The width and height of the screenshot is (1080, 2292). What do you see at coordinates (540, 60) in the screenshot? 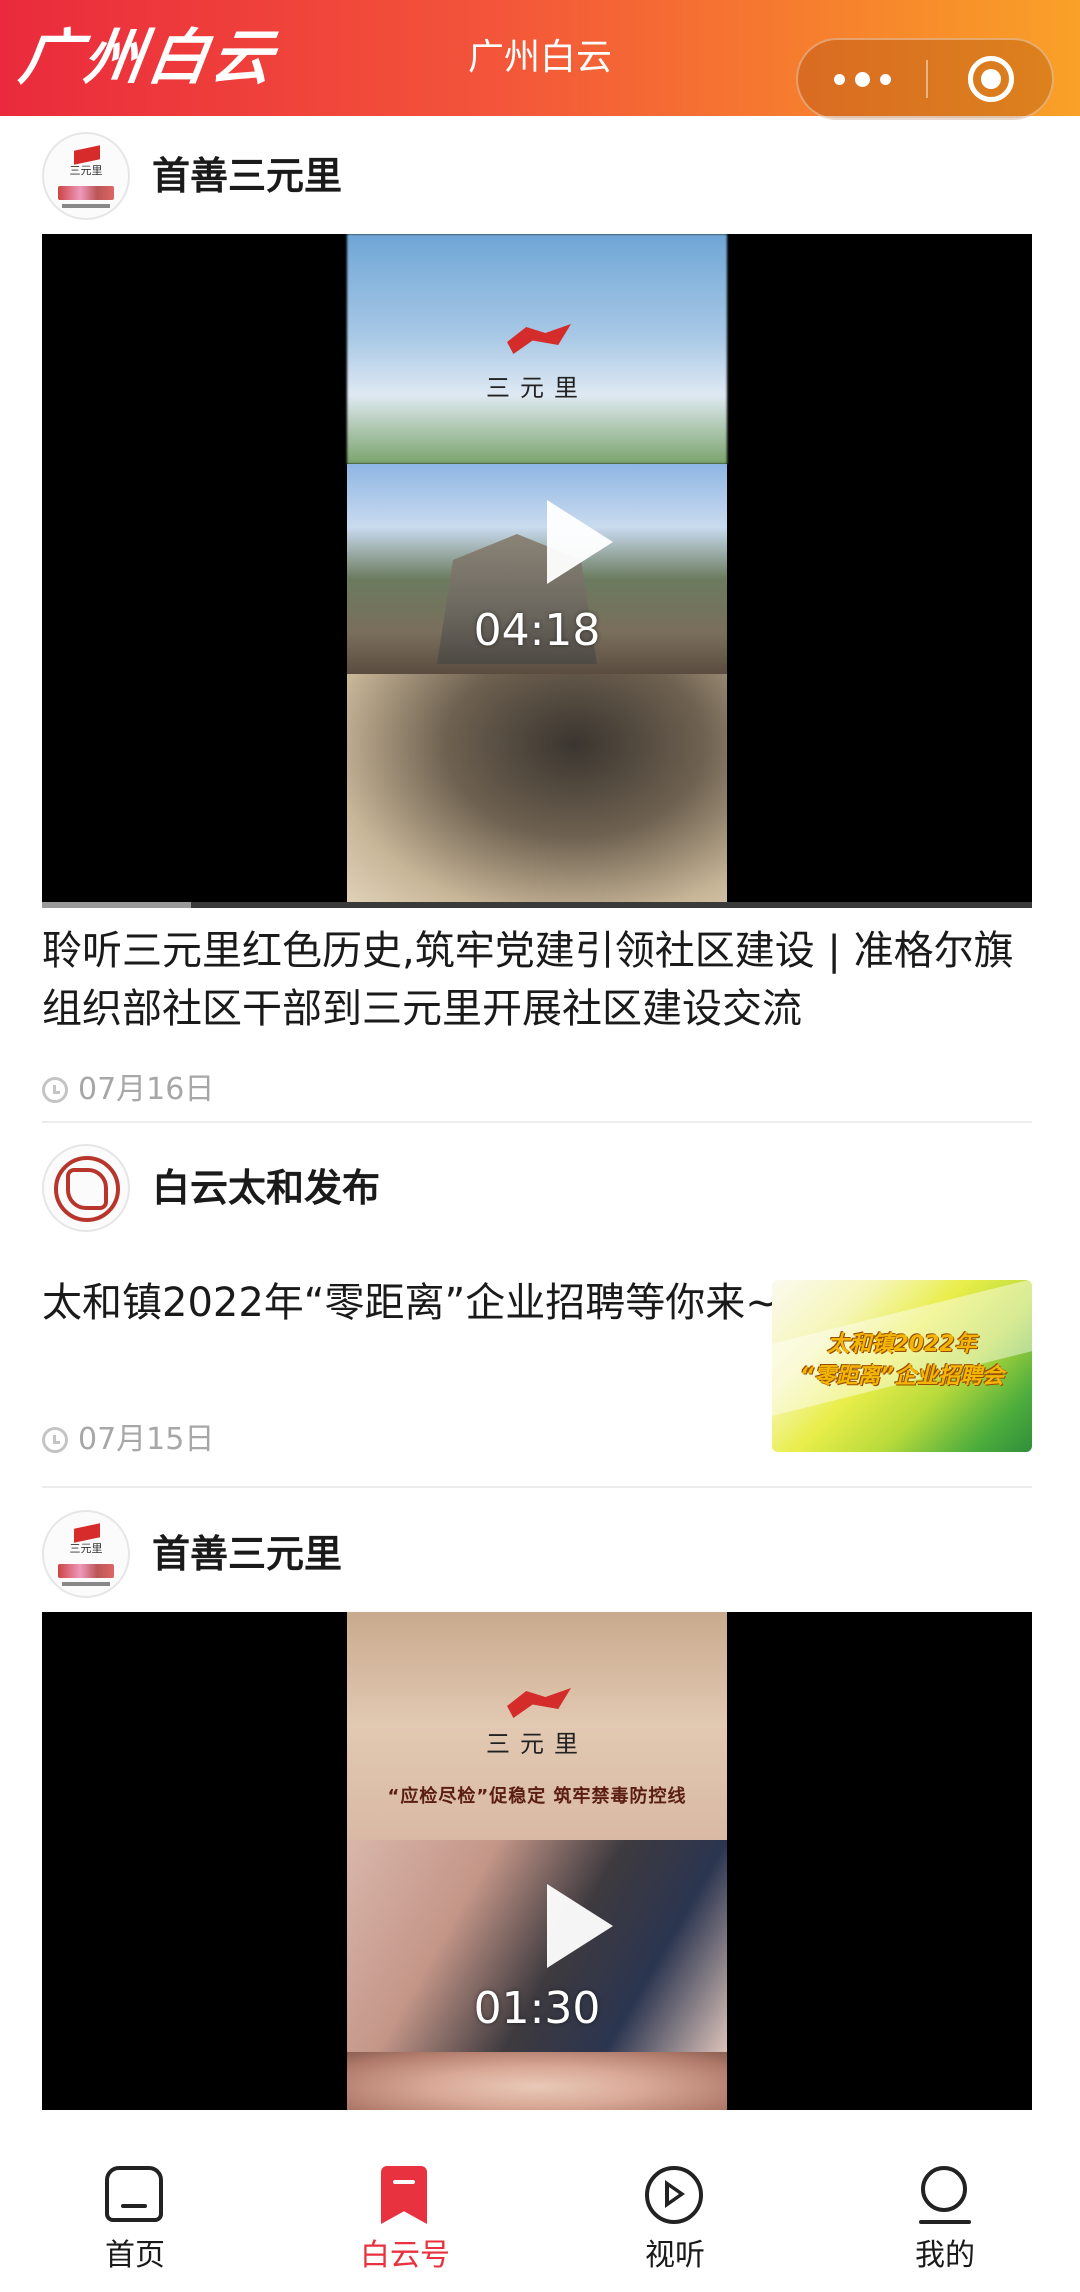
I see `app-header: 广州白云 广州白云` at bounding box center [540, 60].